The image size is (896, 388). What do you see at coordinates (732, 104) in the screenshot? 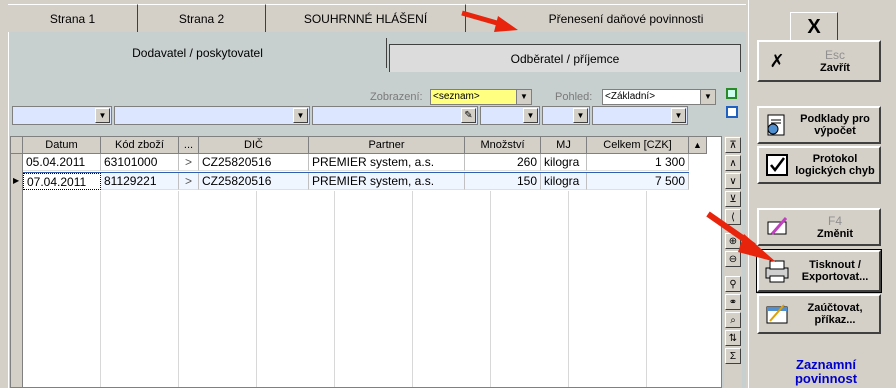
I see `export-grid-icon` at bounding box center [732, 104].